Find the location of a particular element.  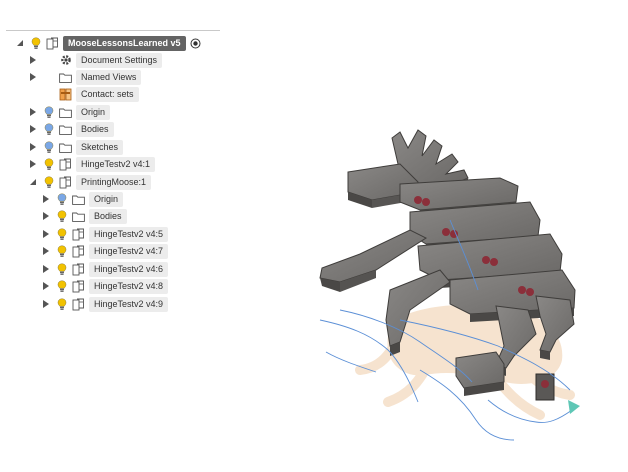

browser-node-hingetestv2-v4-8: HingeTestv2 v4:8 is located at coordinates (105, 286).